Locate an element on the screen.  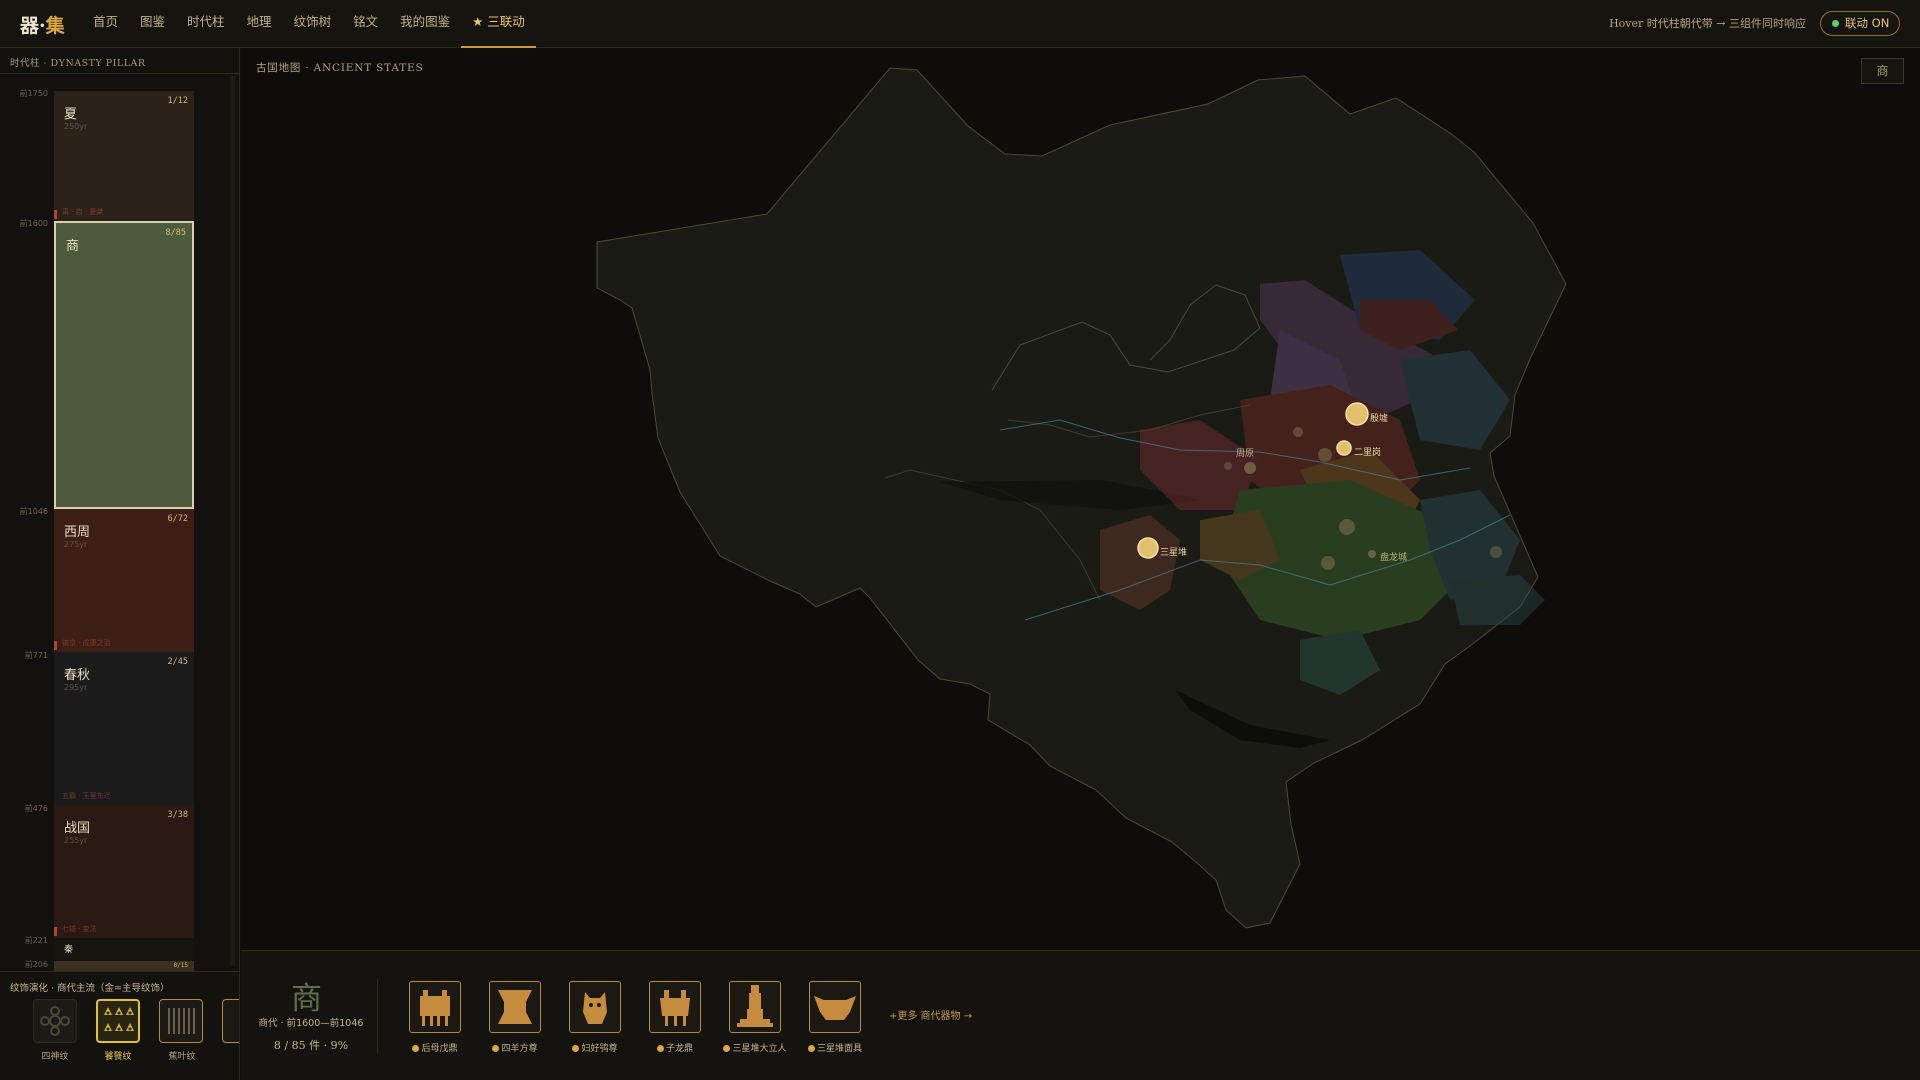
artifact-label-text: 三星堆面具 is located at coordinates (839, 1049).